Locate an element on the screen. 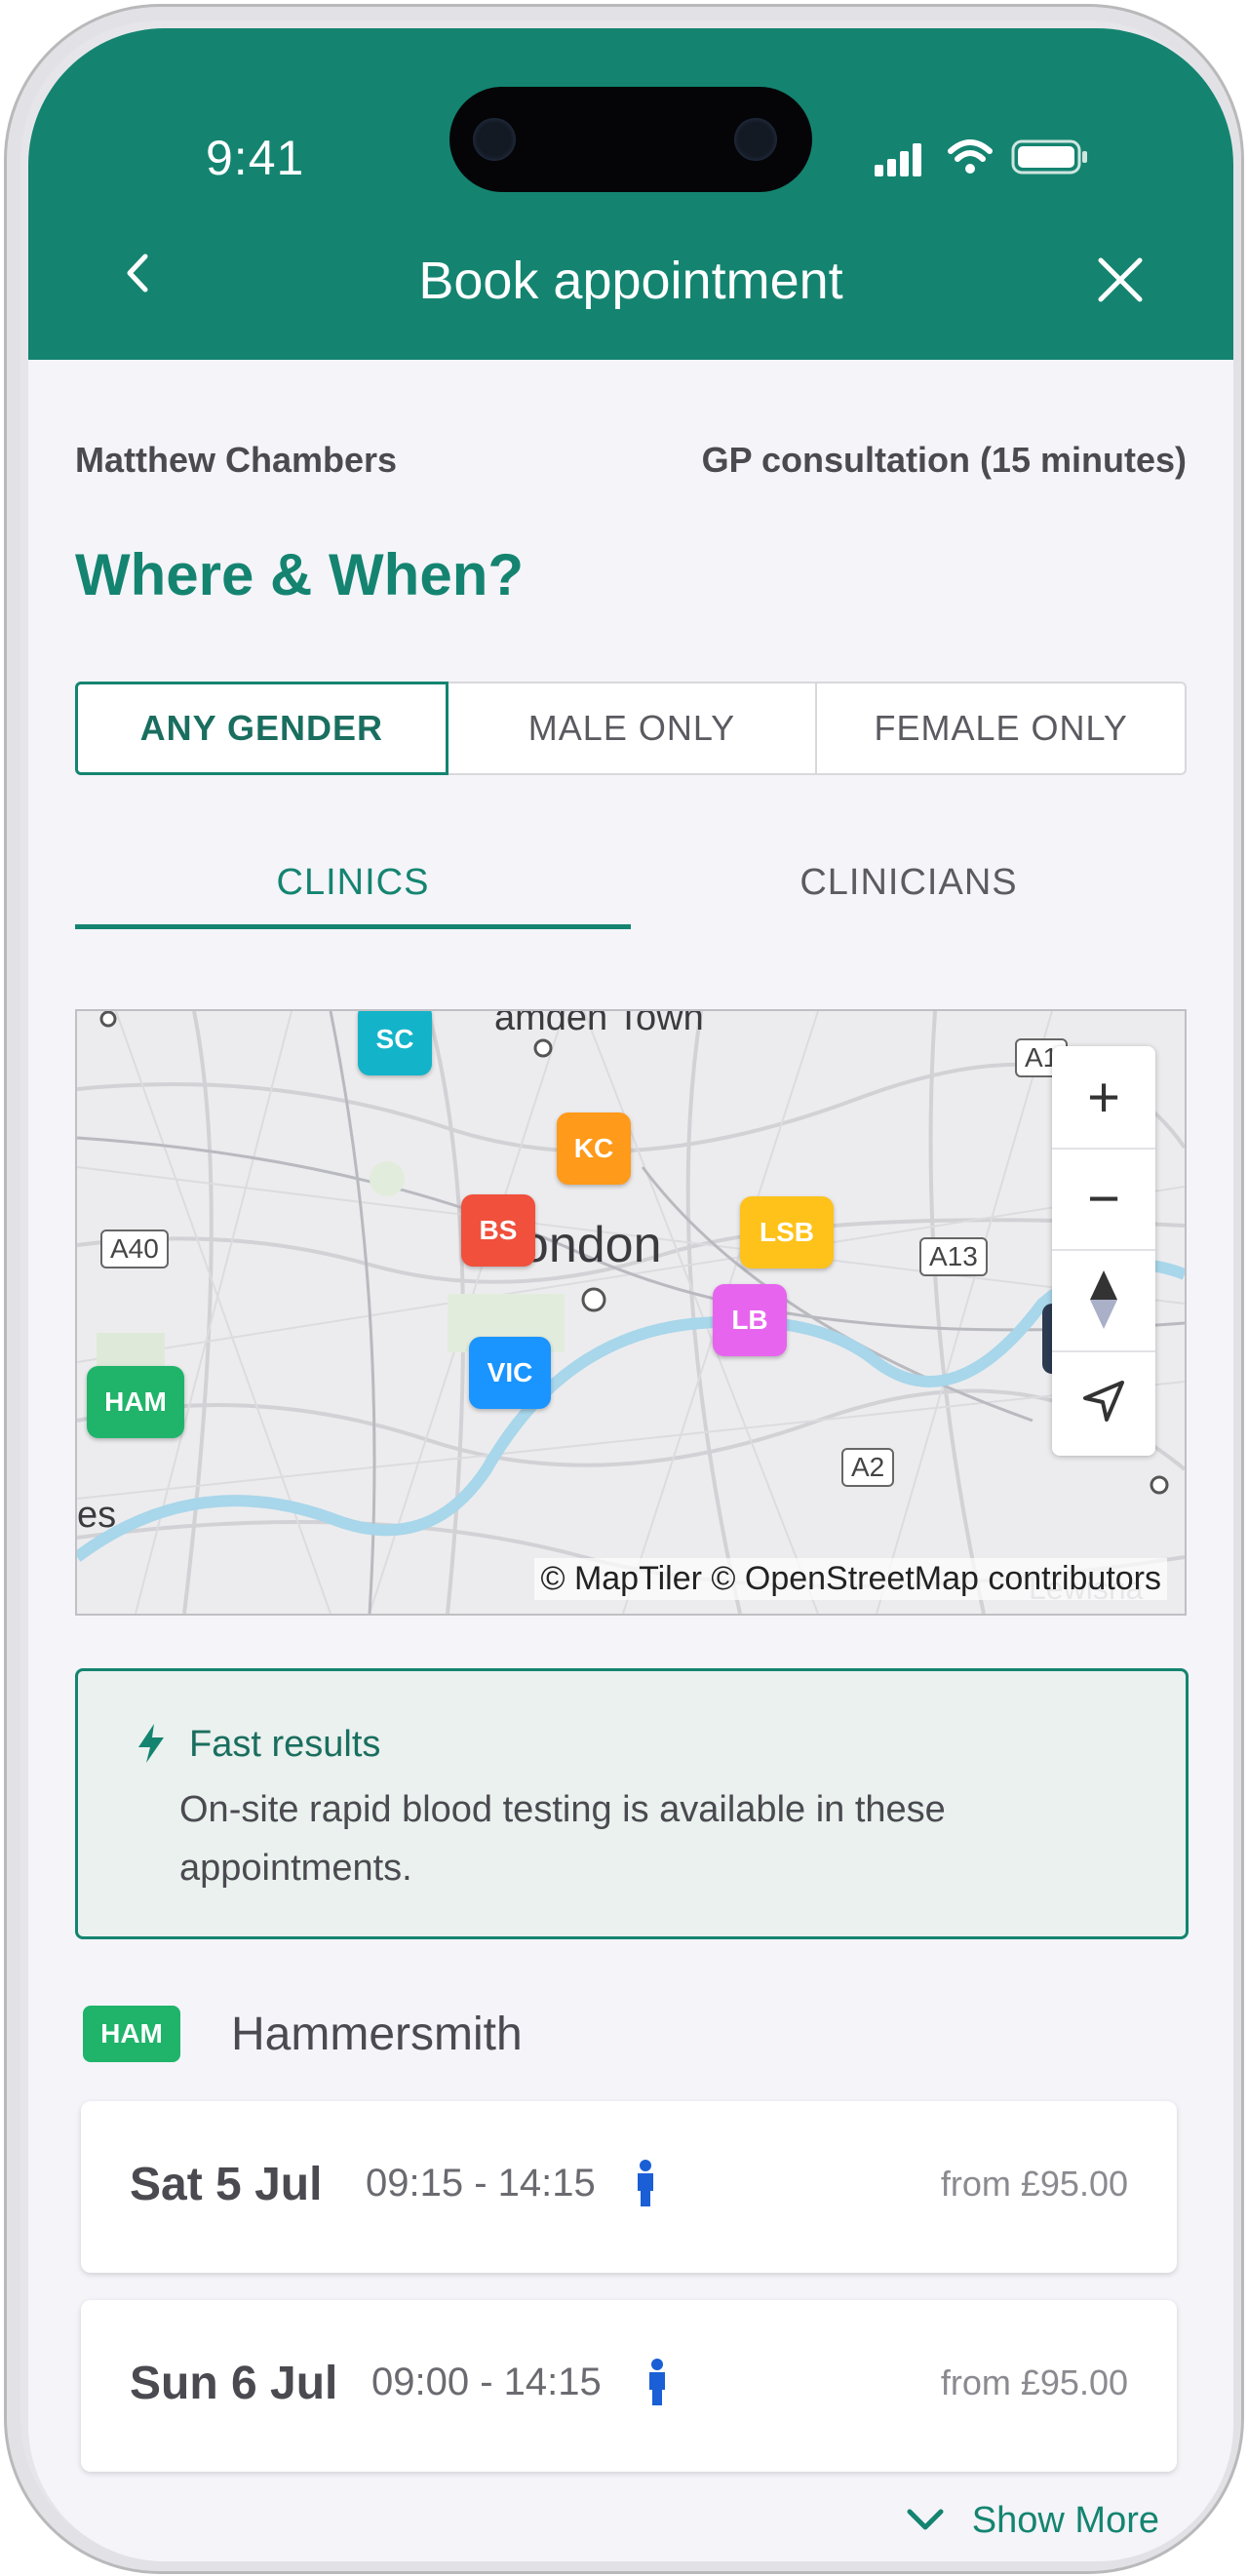 The height and width of the screenshot is (2576, 1248). map-controls: + − is located at coordinates (1103, 1251).